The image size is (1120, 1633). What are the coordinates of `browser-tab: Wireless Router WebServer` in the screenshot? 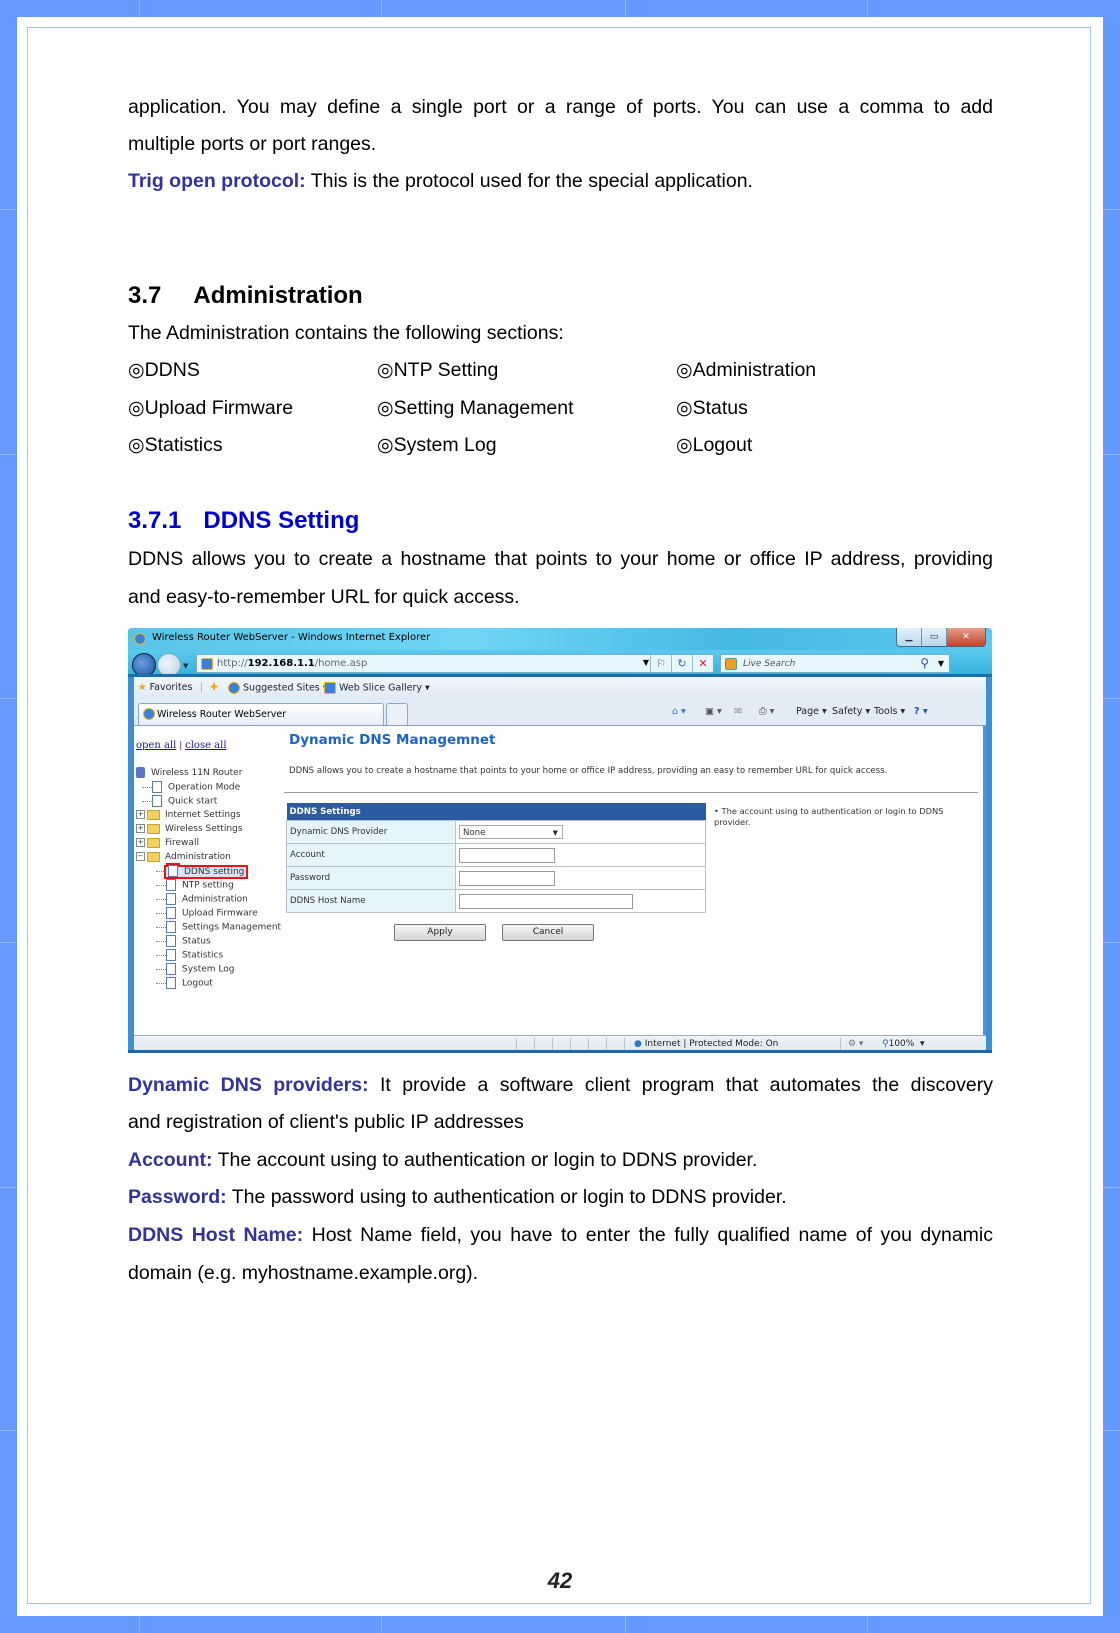 It's located at (261, 714).